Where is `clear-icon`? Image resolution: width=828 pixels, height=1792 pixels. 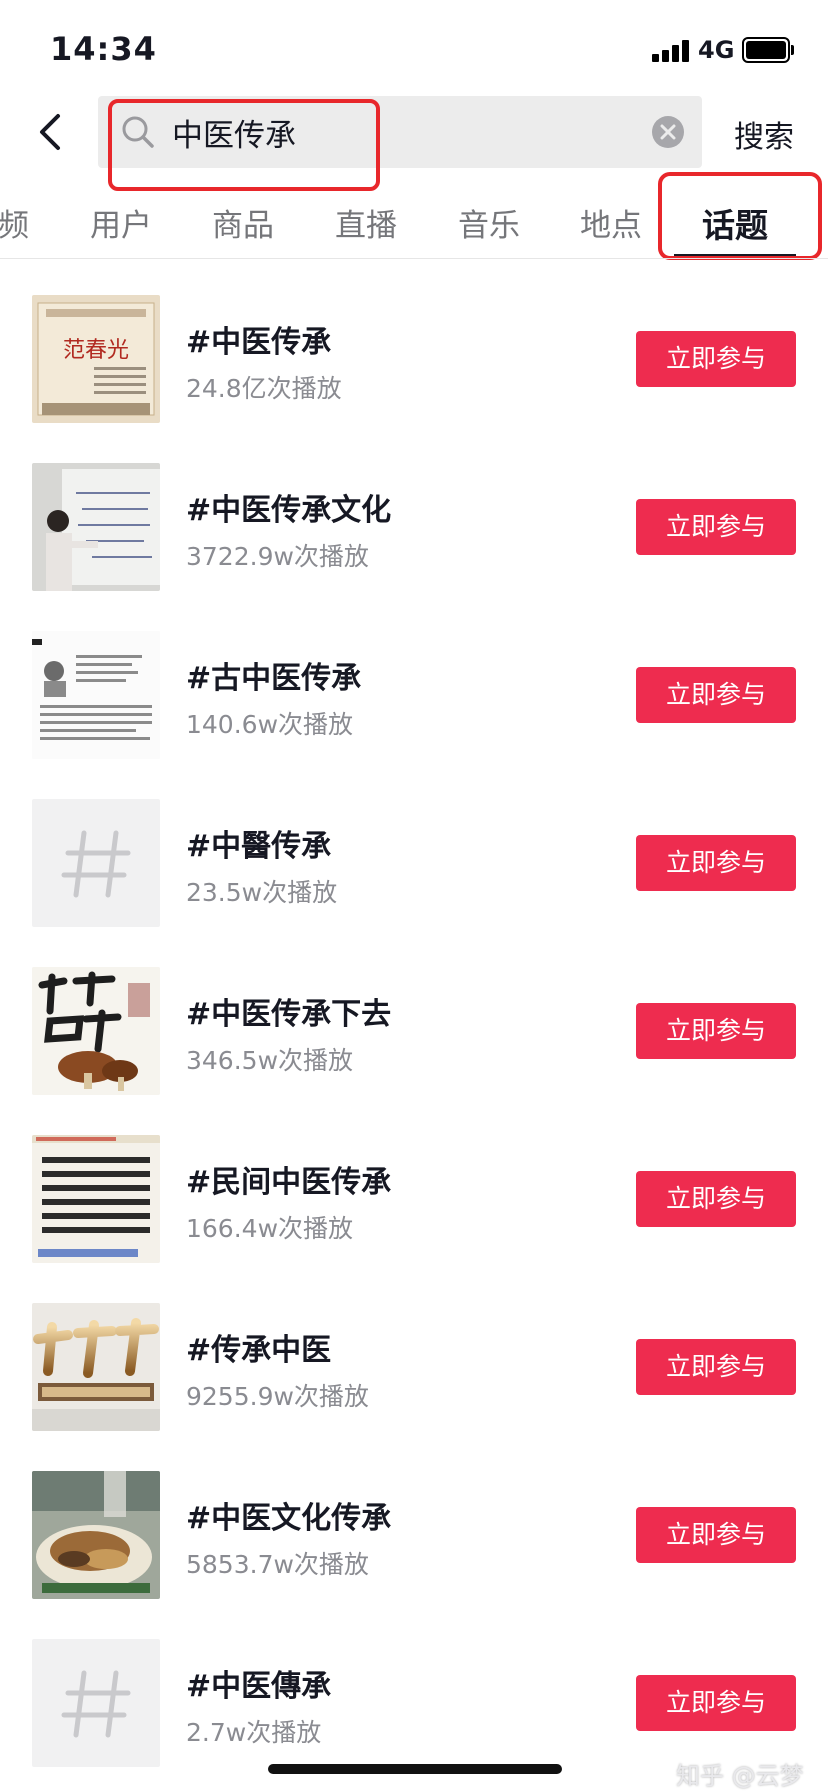
clear-icon is located at coordinates (668, 132).